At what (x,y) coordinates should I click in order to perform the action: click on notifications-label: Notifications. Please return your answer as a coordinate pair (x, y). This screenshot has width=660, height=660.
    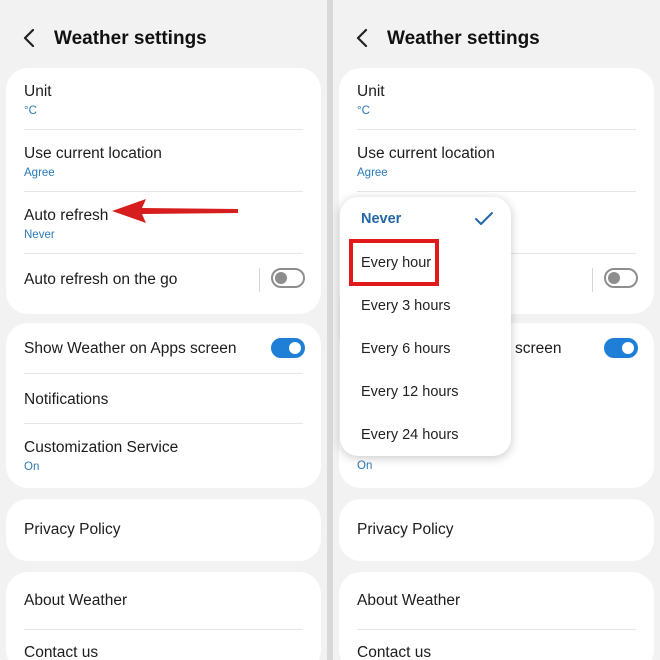
    Looking at the image, I should click on (66, 399).